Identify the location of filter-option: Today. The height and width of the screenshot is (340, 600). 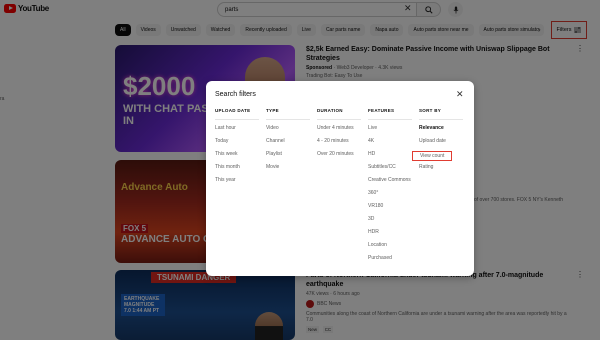
(237, 144).